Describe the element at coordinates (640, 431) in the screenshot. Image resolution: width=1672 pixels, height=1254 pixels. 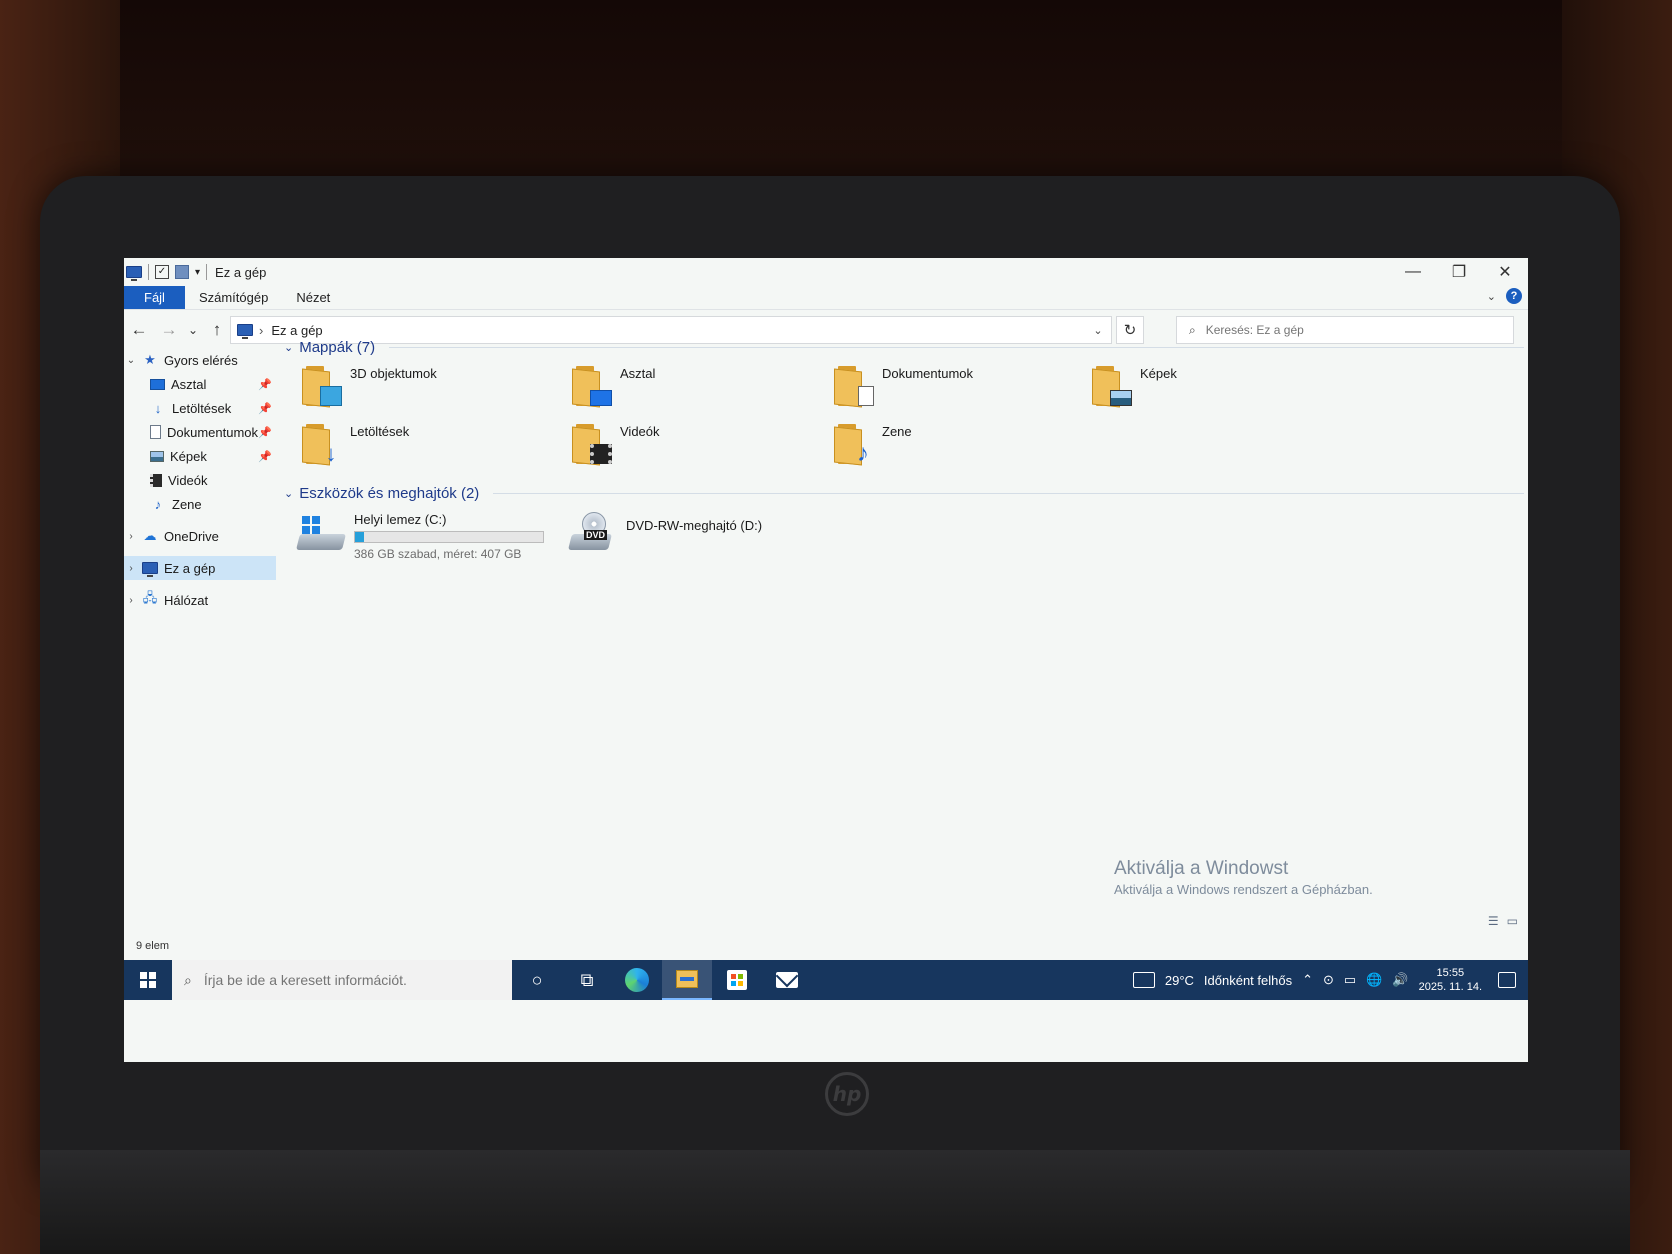
I see `folder-label: Videók` at that location.